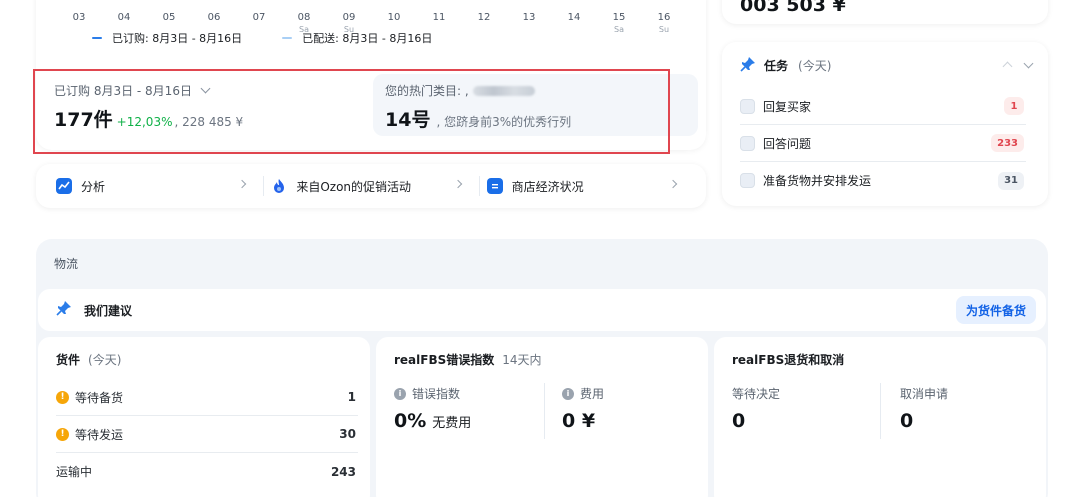  What do you see at coordinates (62, 397) in the screenshot?
I see `warning-icon: !` at bounding box center [62, 397].